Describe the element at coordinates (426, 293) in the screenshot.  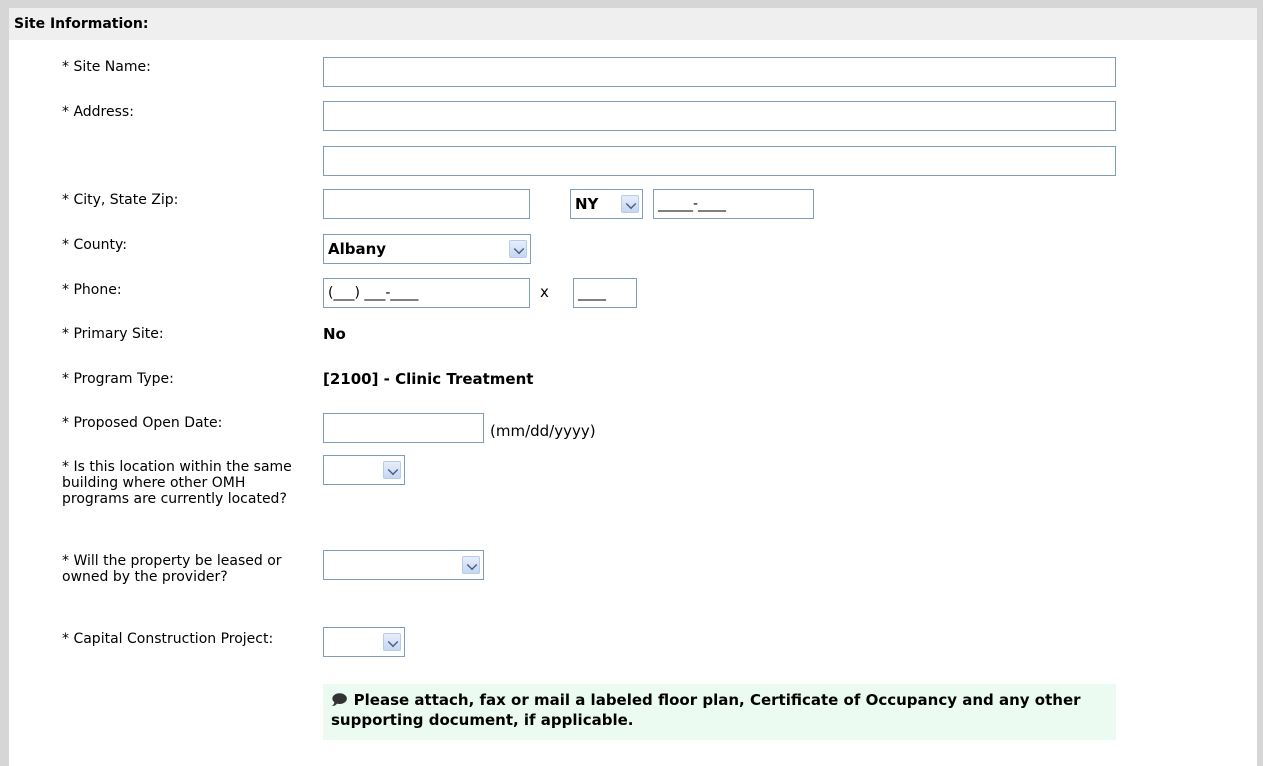
I see `phone-input: (___) ___-____` at that location.